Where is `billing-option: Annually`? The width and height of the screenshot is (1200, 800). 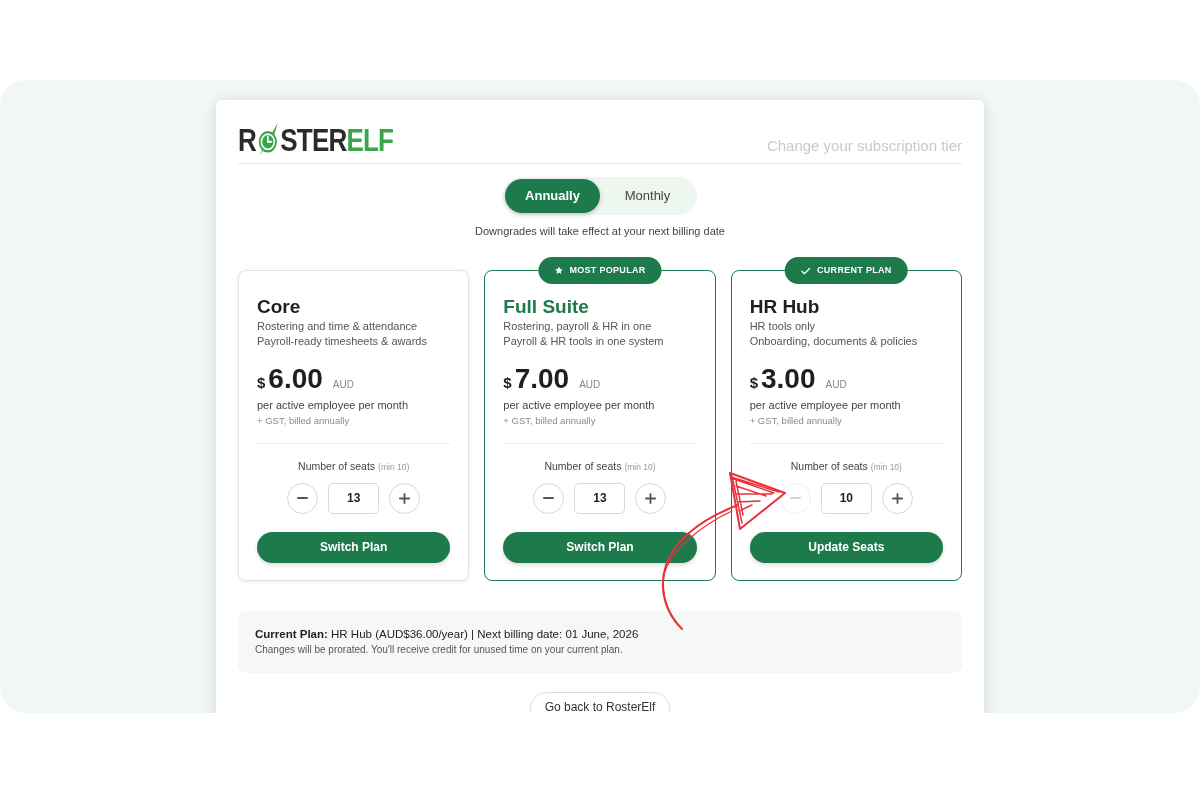
billing-option: Annually is located at coordinates (552, 196).